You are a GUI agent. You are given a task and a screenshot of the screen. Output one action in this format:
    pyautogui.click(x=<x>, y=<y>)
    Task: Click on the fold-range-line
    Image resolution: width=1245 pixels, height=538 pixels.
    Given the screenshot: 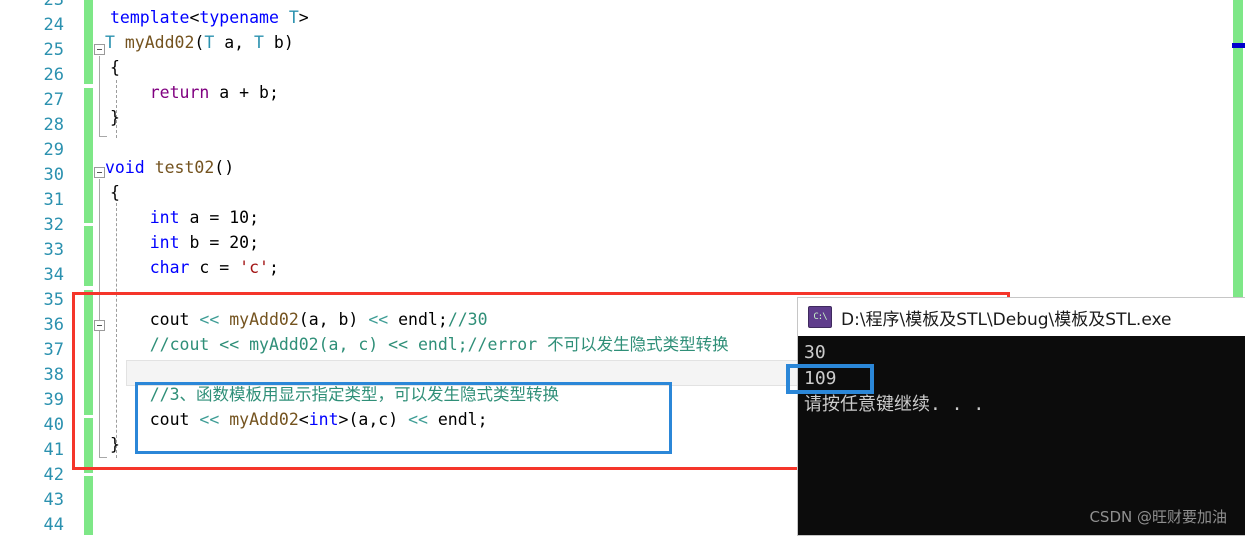 What is the action you would take?
    pyautogui.click(x=103, y=318)
    